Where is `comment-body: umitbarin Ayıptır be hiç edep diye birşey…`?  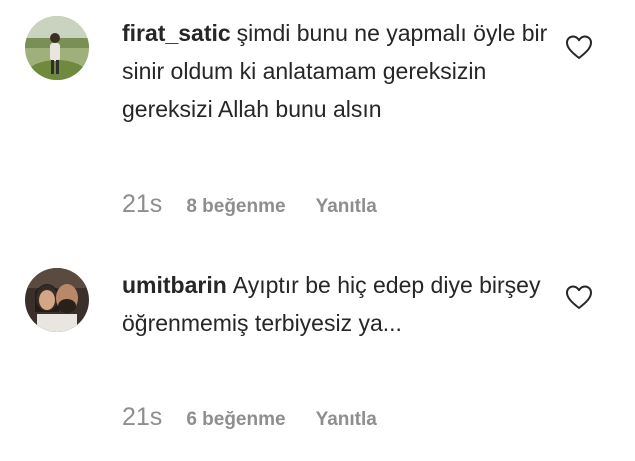
comment-body: umitbarin Ayıptır be hiç edep diye birşey… is located at coordinates (337, 304).